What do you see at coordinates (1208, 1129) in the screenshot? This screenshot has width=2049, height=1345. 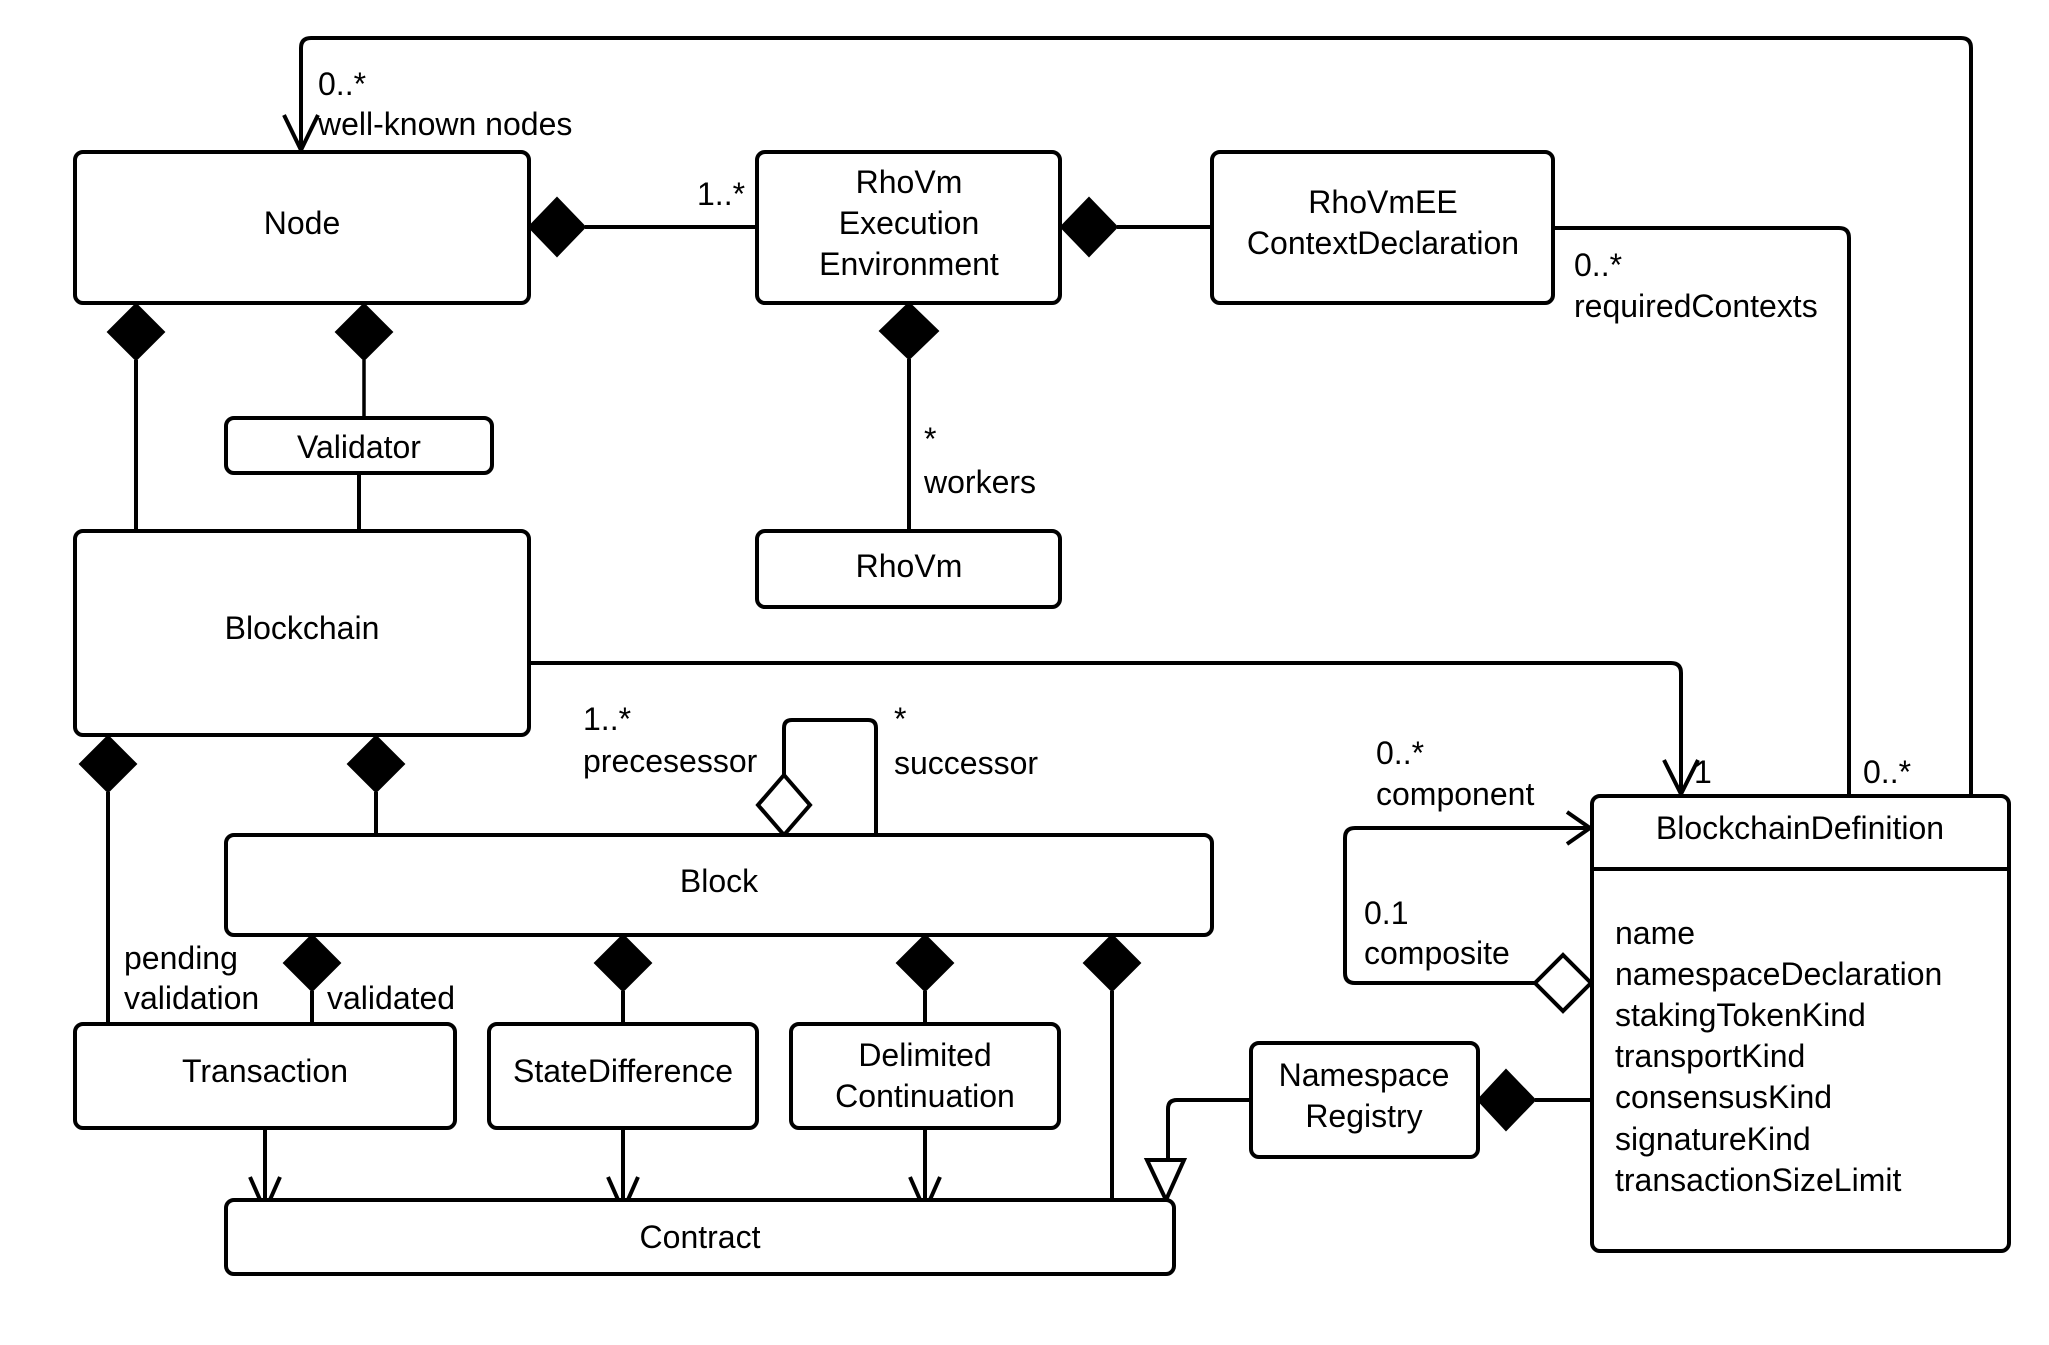 I see `namespace-generalization-line` at bounding box center [1208, 1129].